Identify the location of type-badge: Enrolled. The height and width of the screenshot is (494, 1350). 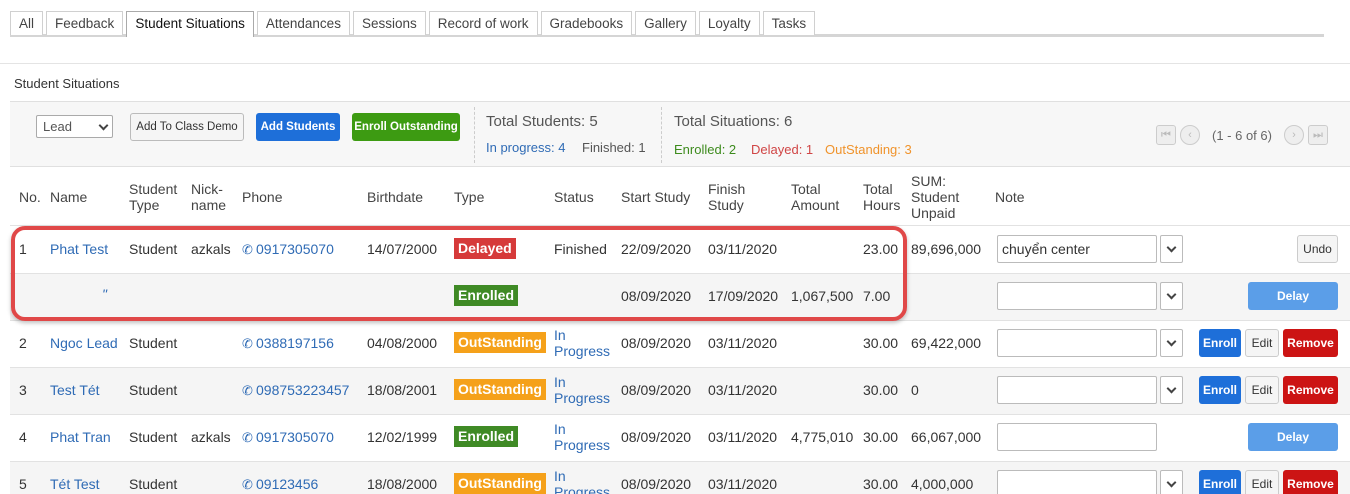
(486, 436).